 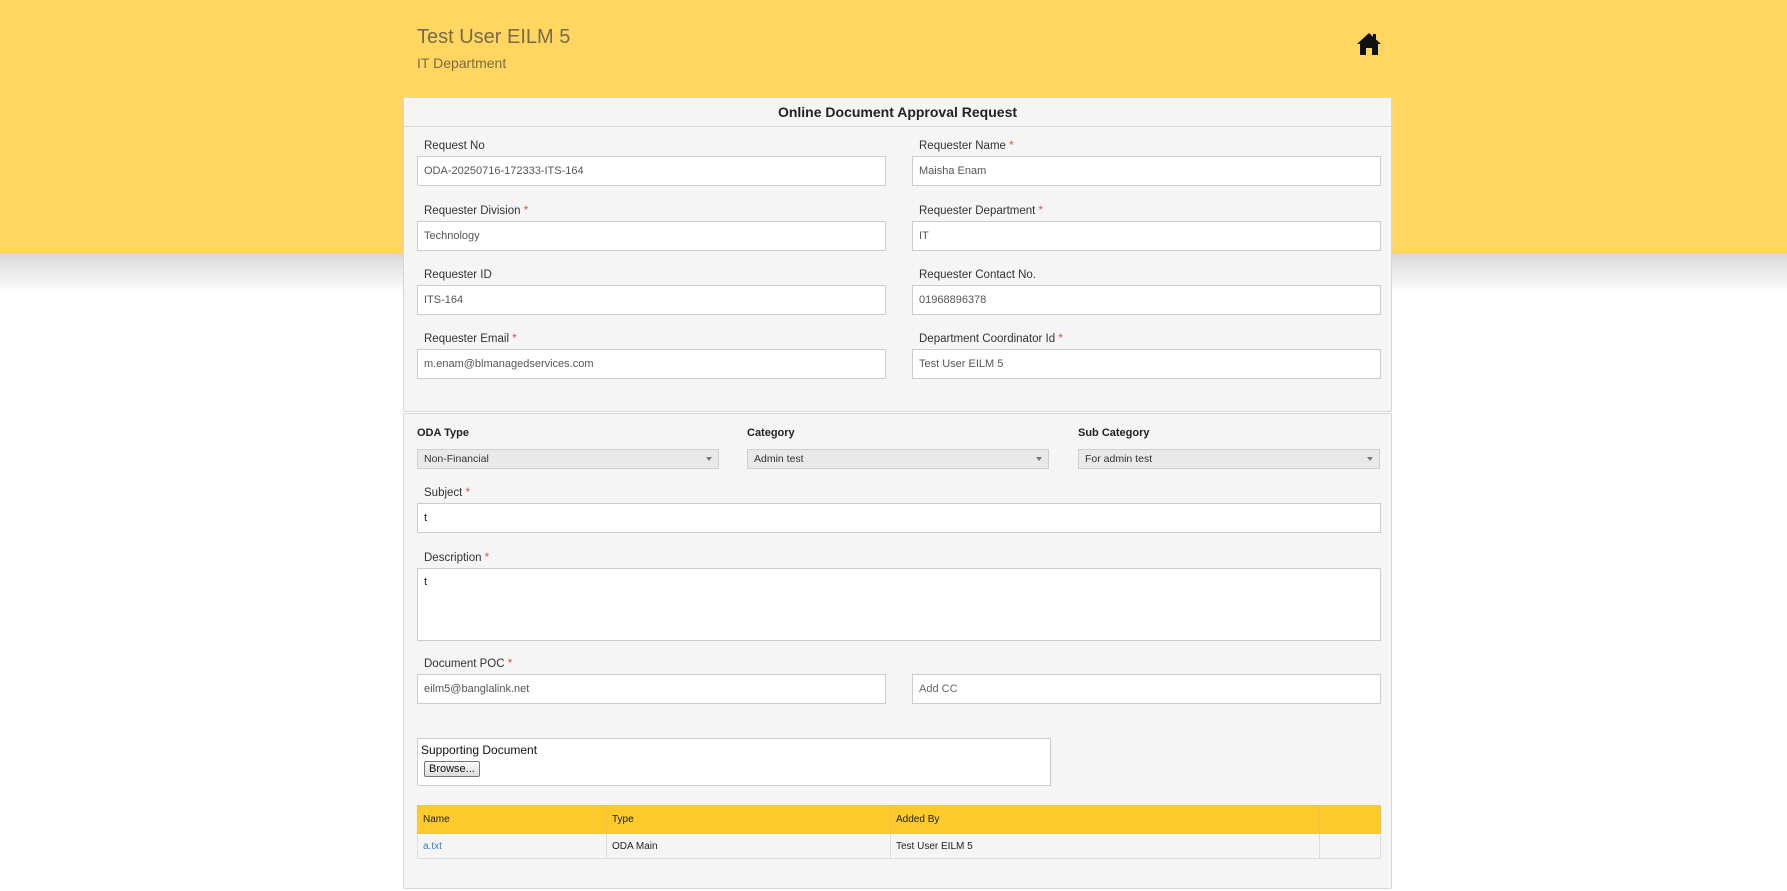 I want to click on requester-division-field: Technology, so click(x=651, y=236).